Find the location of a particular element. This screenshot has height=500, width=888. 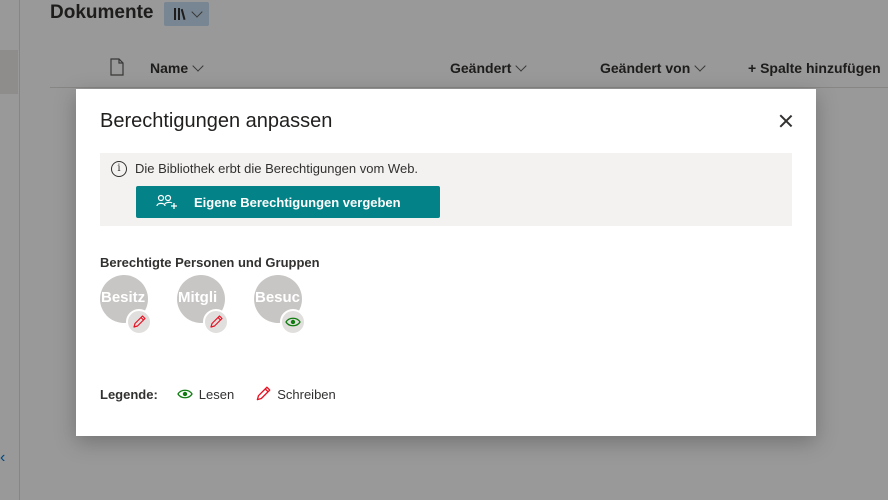

group-owners: Besitz is located at coordinates (126, 305).